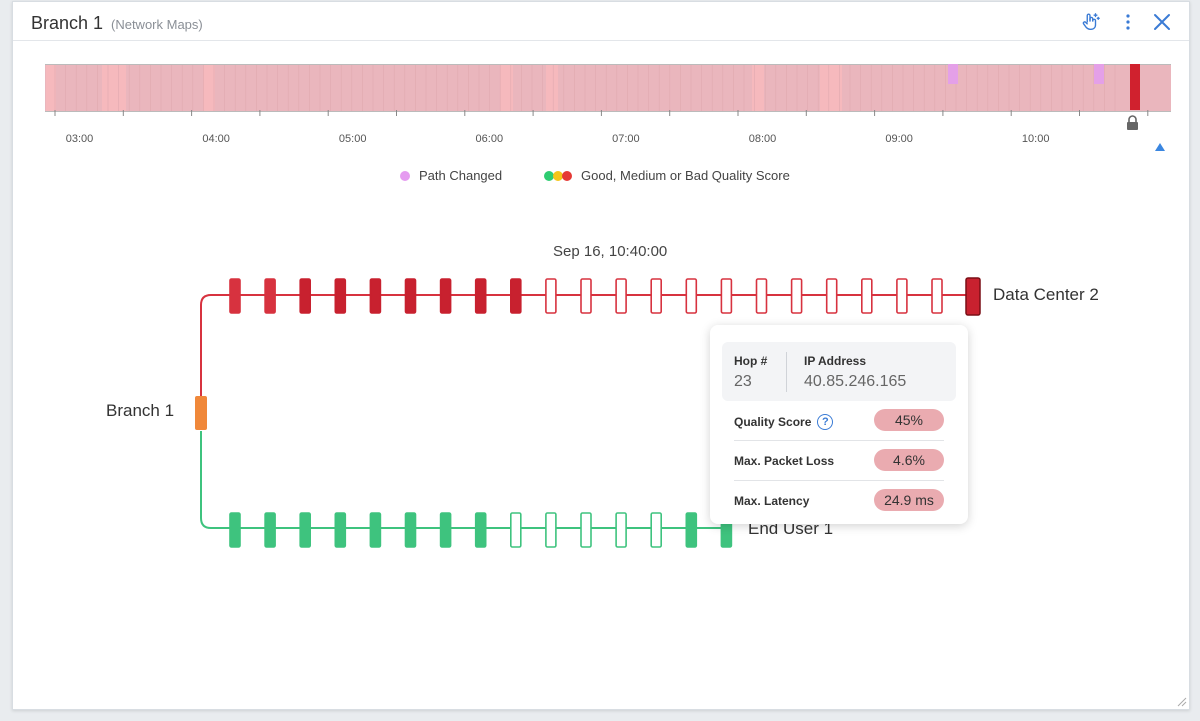  Describe the element at coordinates (1182, 702) in the screenshot. I see `resize-handle-icon` at that location.